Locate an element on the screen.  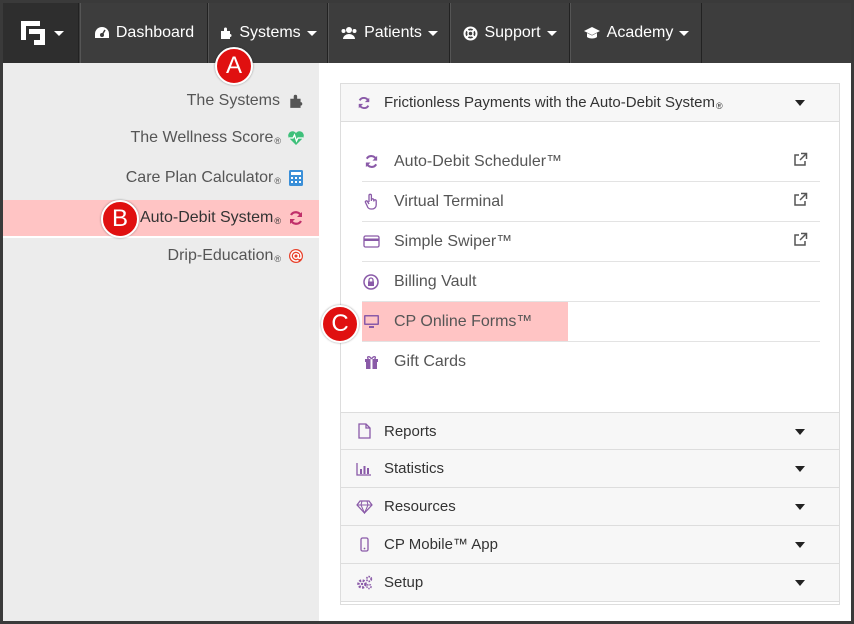
submenu-item-auto-debit-scheduler: Auto-Debit Scheduler™ is located at coordinates (591, 162).